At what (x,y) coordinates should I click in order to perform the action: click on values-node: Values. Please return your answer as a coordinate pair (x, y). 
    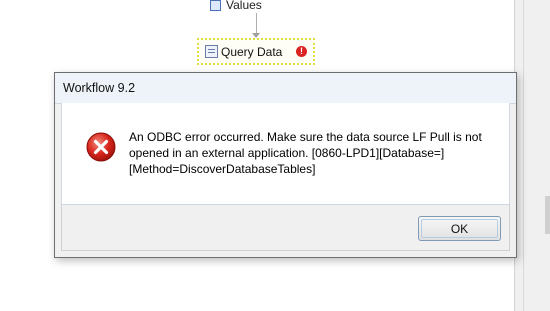
    Looking at the image, I should click on (236, 6).